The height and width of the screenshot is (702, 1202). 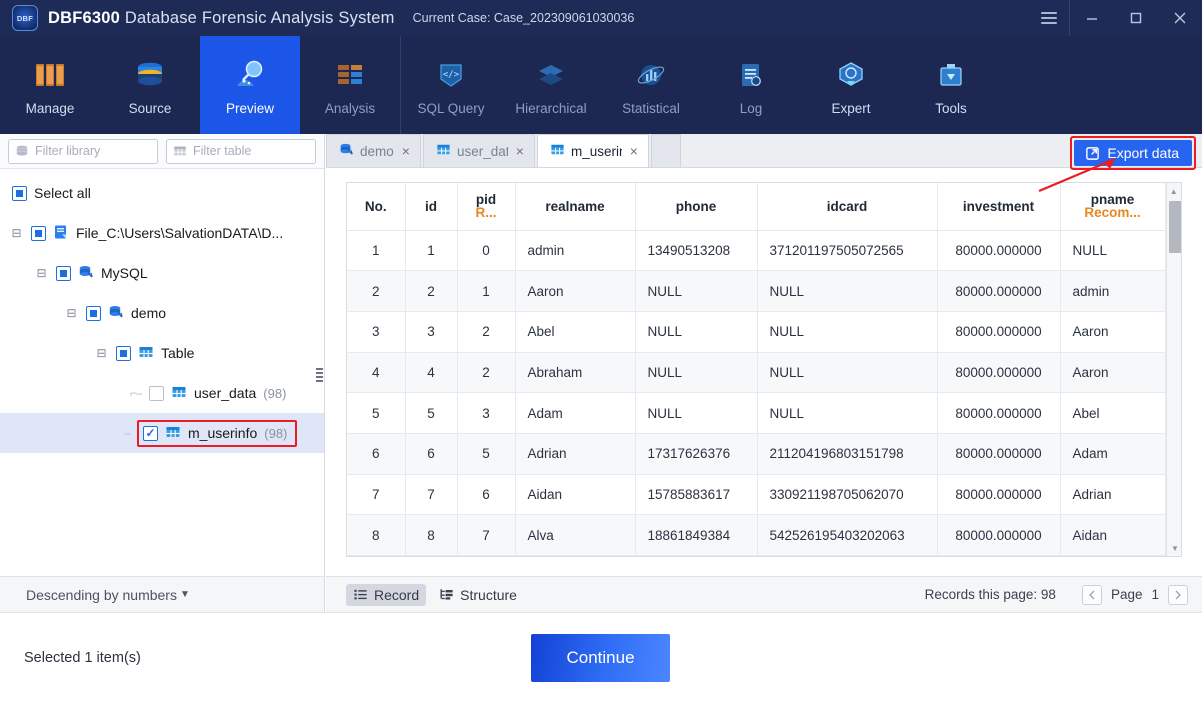 I want to click on cell-realname: Aaron, so click(x=575, y=291).